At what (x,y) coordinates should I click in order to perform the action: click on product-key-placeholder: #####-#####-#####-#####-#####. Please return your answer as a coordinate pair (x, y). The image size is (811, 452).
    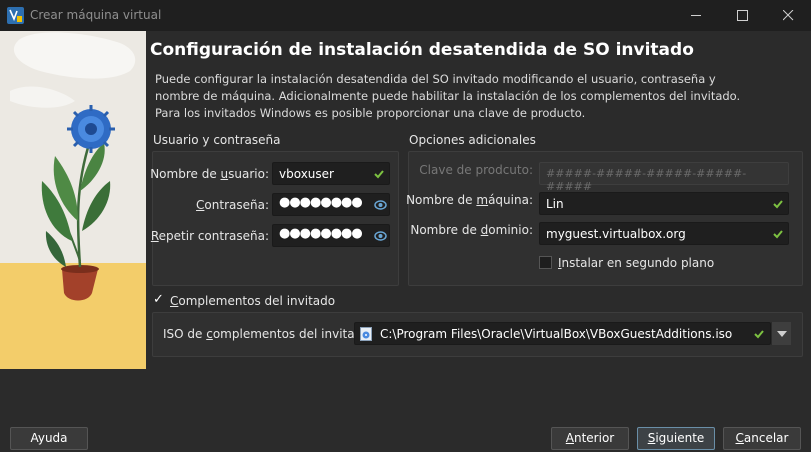
    Looking at the image, I should click on (646, 180).